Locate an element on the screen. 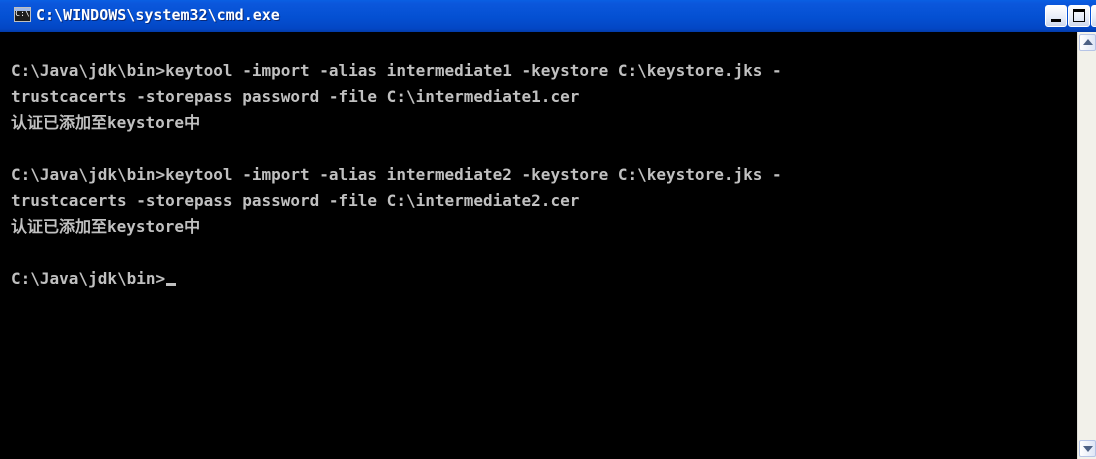 This screenshot has width=1096, height=459. console-prompt-line: C:\Java\jdk\bin> is located at coordinates (544, 279).